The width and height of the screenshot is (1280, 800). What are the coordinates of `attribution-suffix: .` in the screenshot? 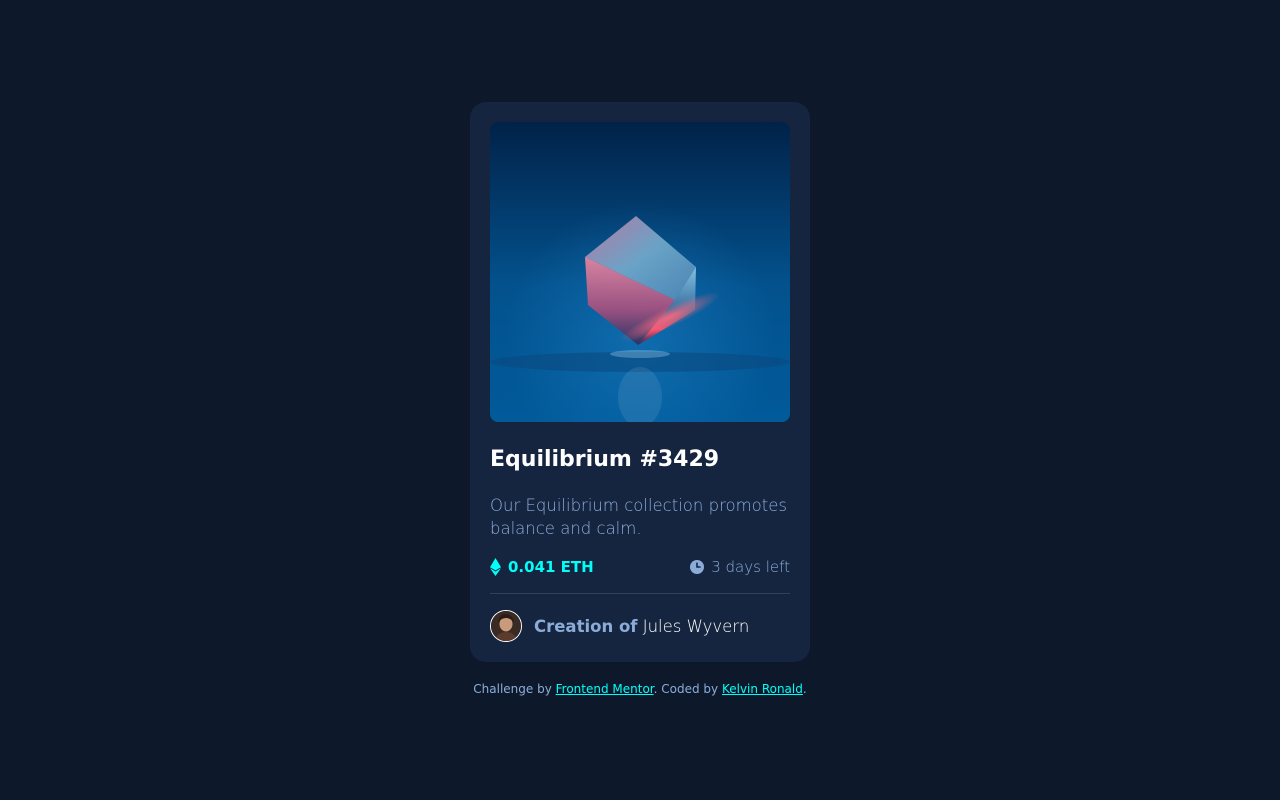 It's located at (804, 689).